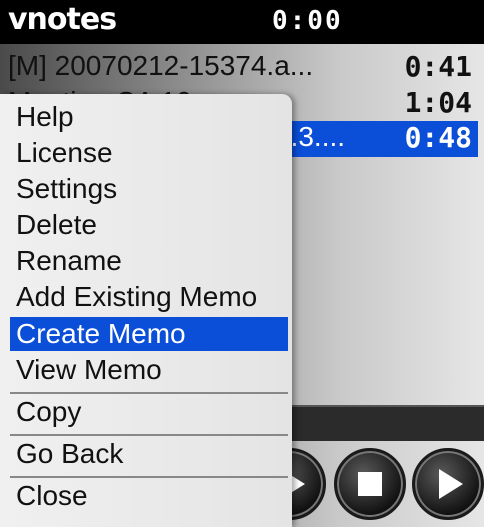 This screenshot has width=484, height=527. Describe the element at coordinates (149, 412) in the screenshot. I see `menu-item-copy: Copy` at that location.